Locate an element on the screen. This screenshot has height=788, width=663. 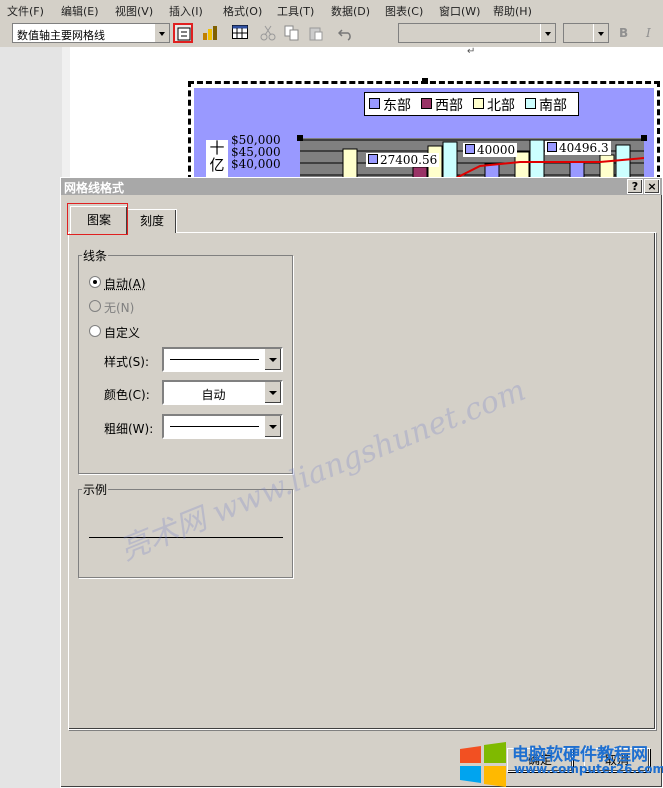
radio-auto is located at coordinates (95, 282).